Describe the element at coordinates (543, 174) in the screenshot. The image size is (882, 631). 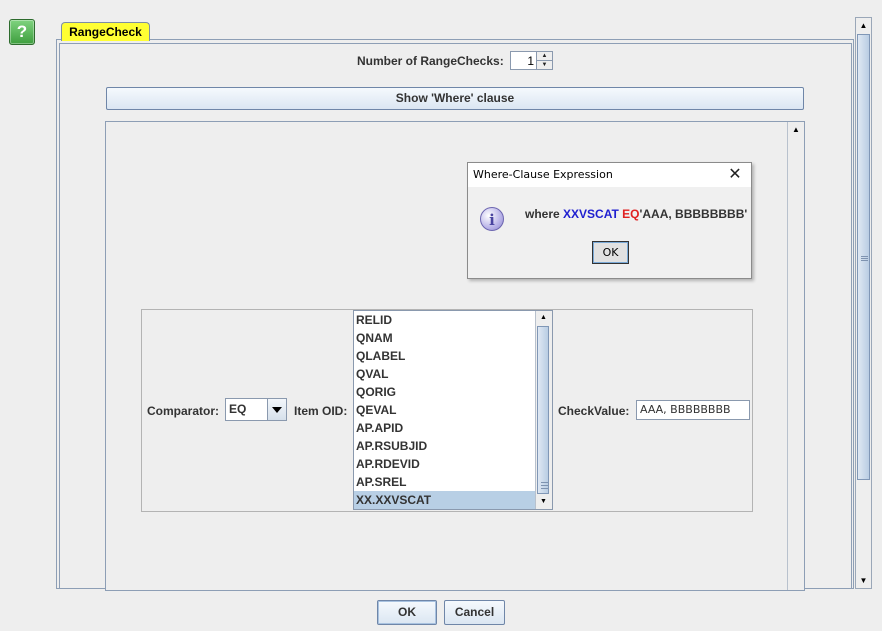
I see `dialog-title: Where-Clause Expression` at that location.